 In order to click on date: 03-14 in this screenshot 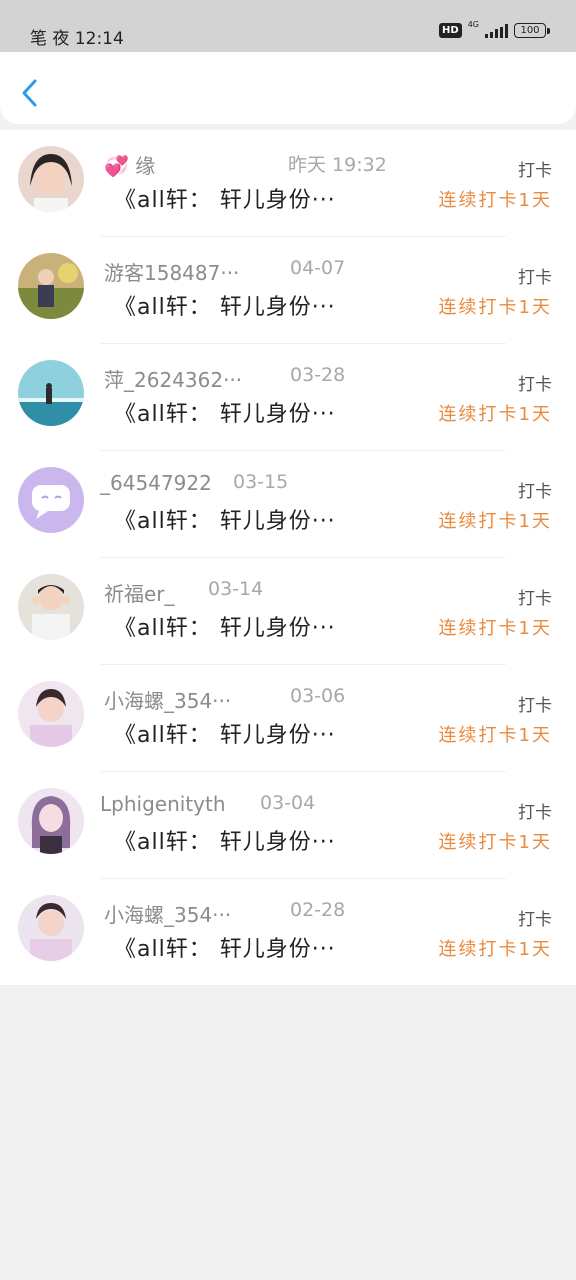, I will do `click(236, 589)`.